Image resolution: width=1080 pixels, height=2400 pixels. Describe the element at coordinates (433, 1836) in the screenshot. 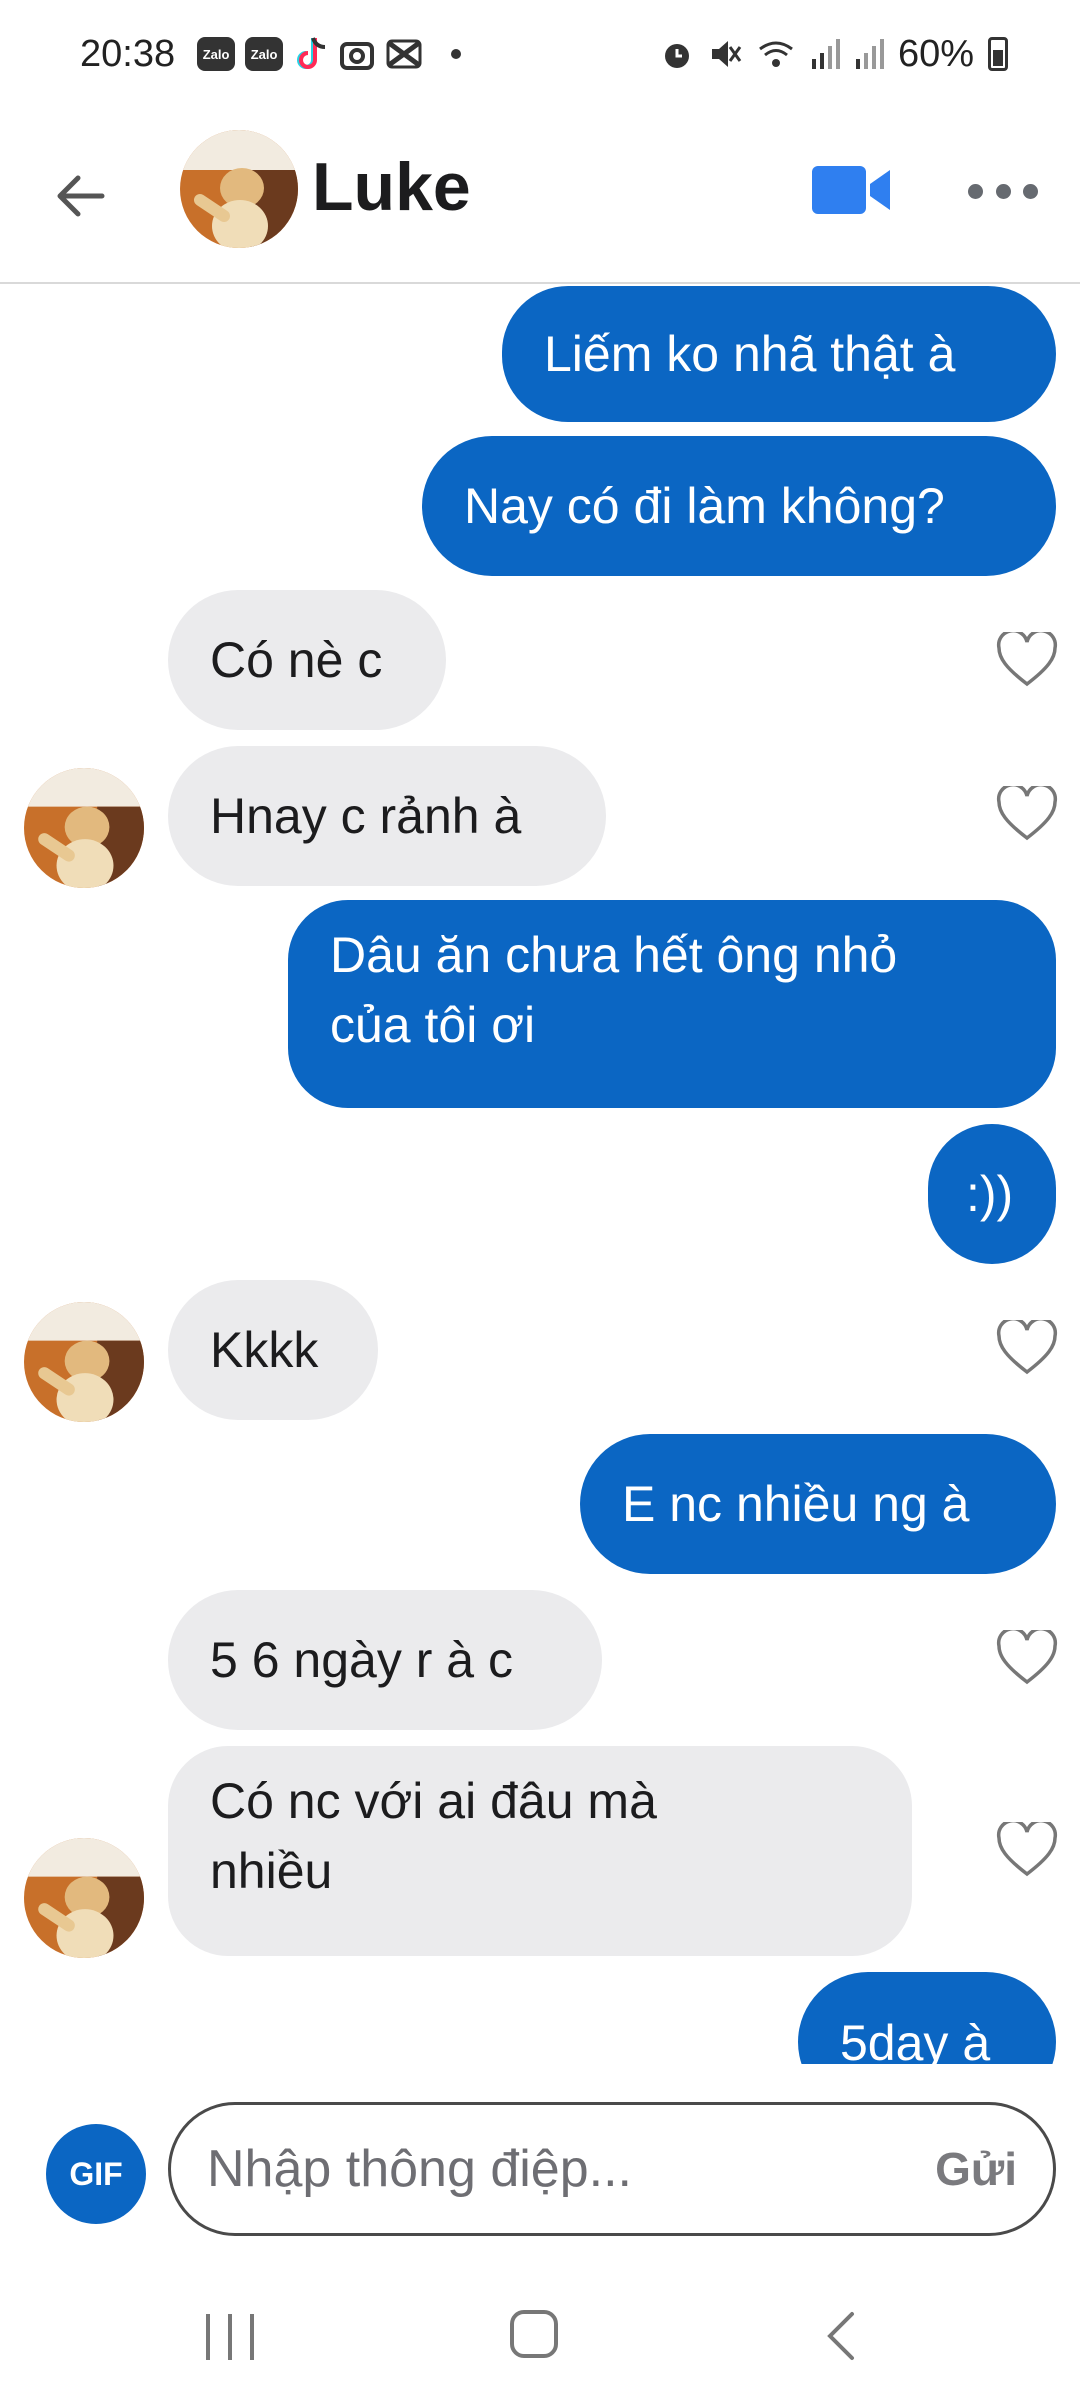

I see `message-text: Có nc với ai đâu mà nhiều` at that location.